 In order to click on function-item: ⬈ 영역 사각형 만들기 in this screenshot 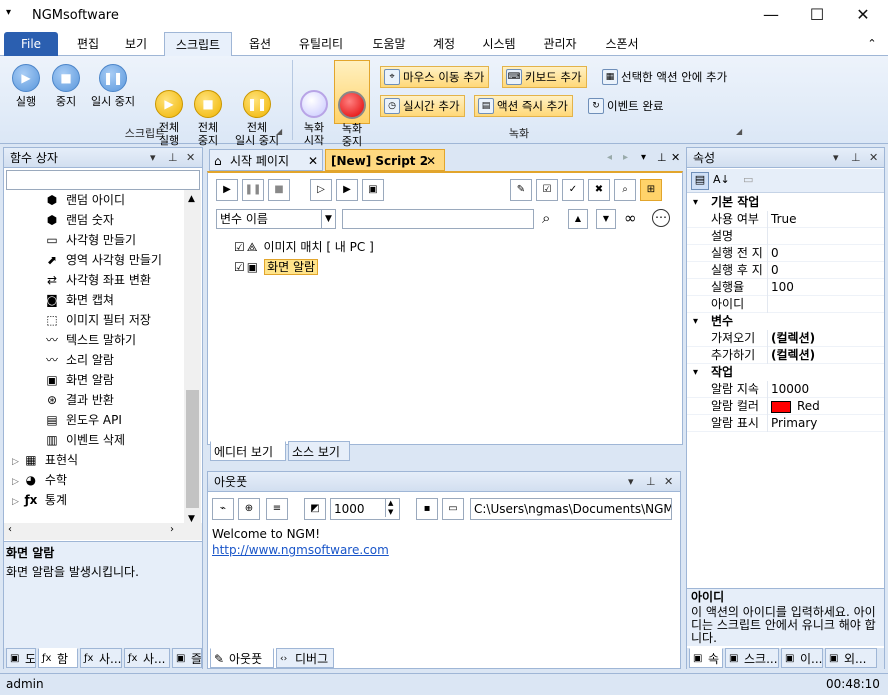, I will do `click(103, 260)`.